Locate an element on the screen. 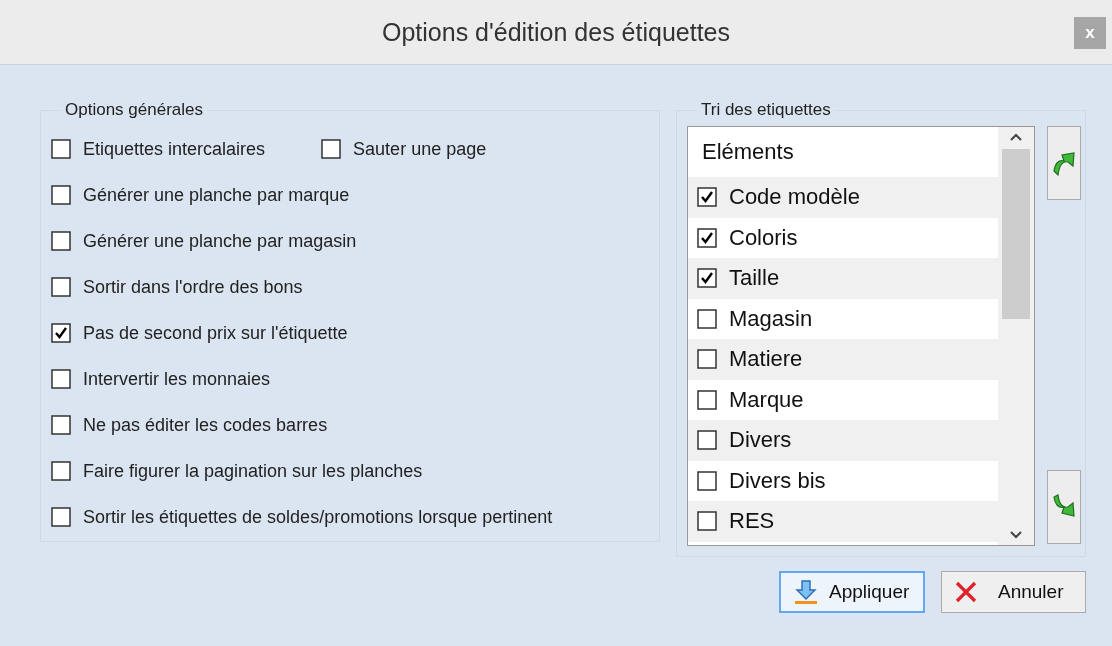 Image resolution: width=1112 pixels, height=646 pixels. option-label: Intervertir les monnaies is located at coordinates (177, 379).